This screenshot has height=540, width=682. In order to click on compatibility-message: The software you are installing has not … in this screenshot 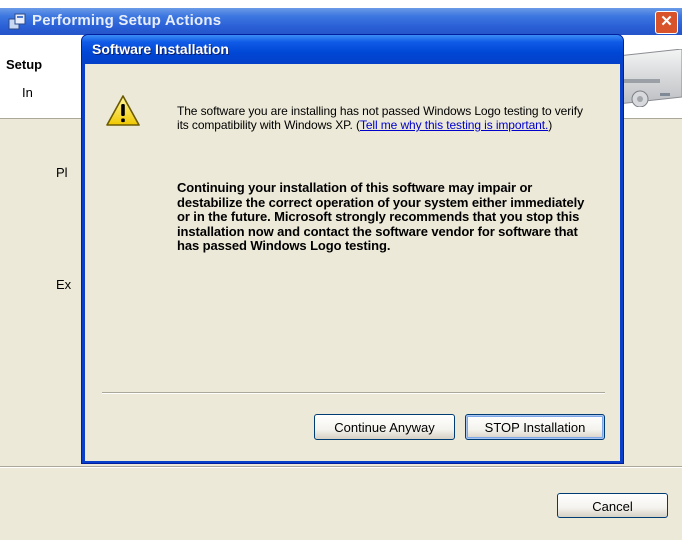, I will do `click(387, 118)`.